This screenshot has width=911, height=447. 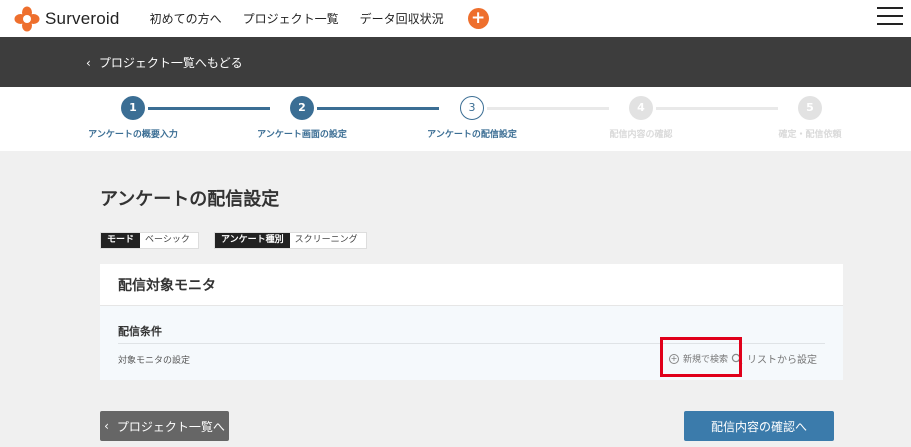 What do you see at coordinates (167, 240) in the screenshot?
I see `mode-badge-value: ベーシック` at bounding box center [167, 240].